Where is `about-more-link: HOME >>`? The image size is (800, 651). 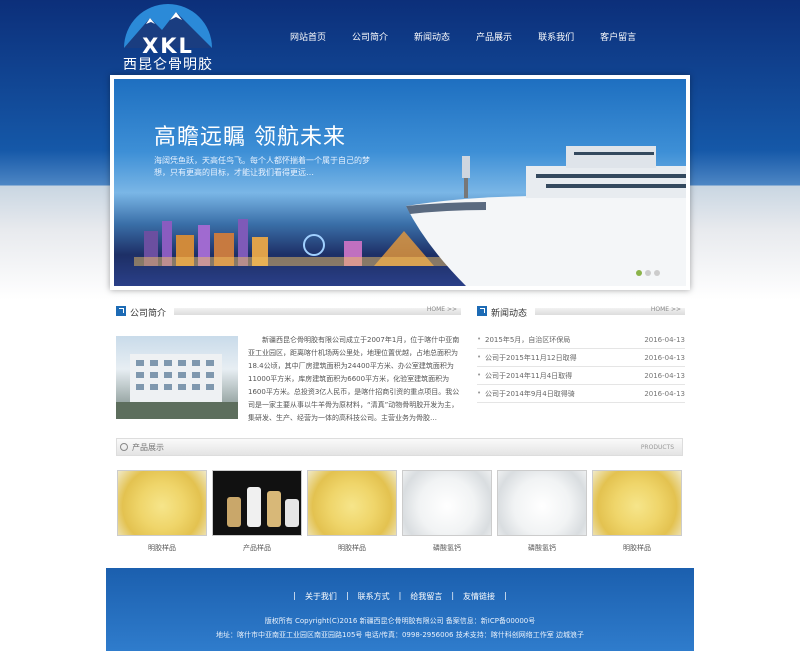 about-more-link: HOME >> is located at coordinates (442, 309).